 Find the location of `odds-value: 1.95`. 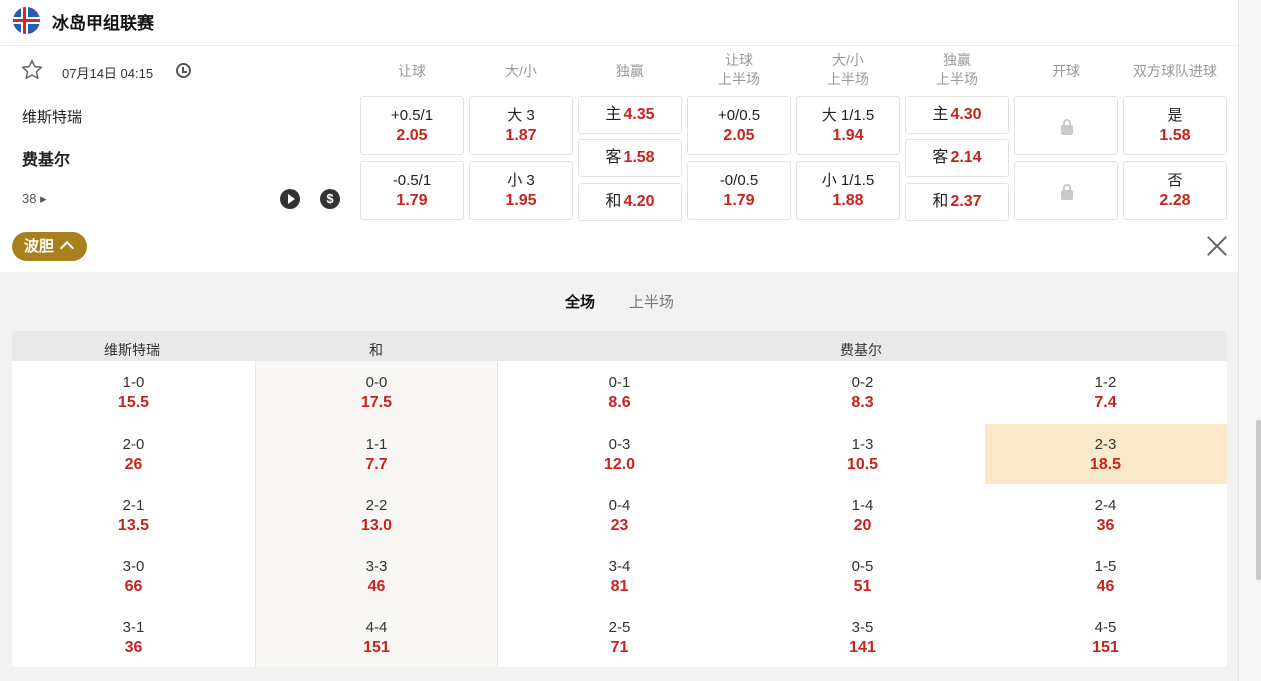

odds-value: 1.95 is located at coordinates (521, 200).